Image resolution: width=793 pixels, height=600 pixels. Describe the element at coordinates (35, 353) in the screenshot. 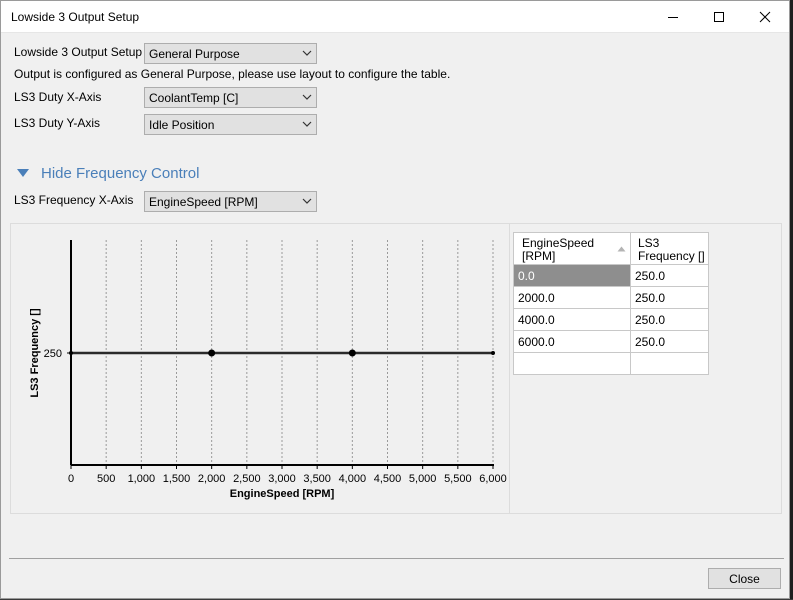

I see `y-axis-title: LS3 Frequency []` at that location.